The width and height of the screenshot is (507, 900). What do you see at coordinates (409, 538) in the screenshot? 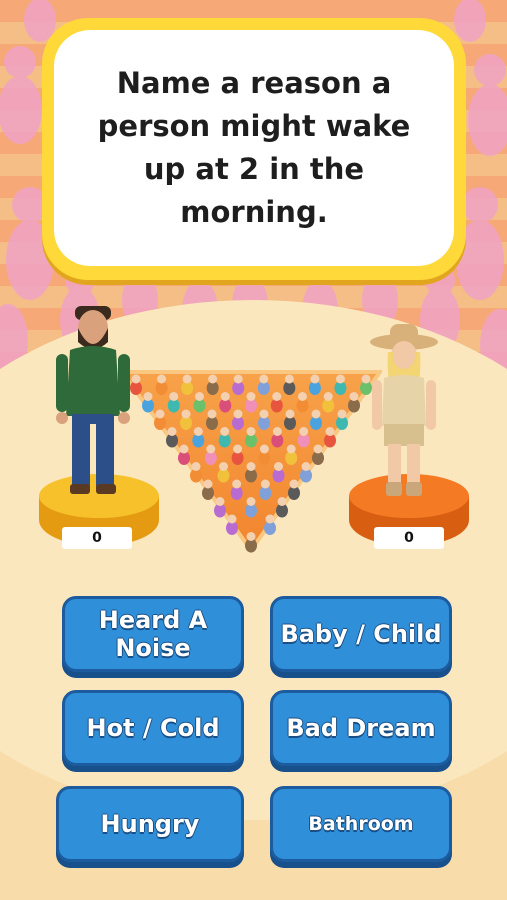
I see `right-score: 0` at bounding box center [409, 538].